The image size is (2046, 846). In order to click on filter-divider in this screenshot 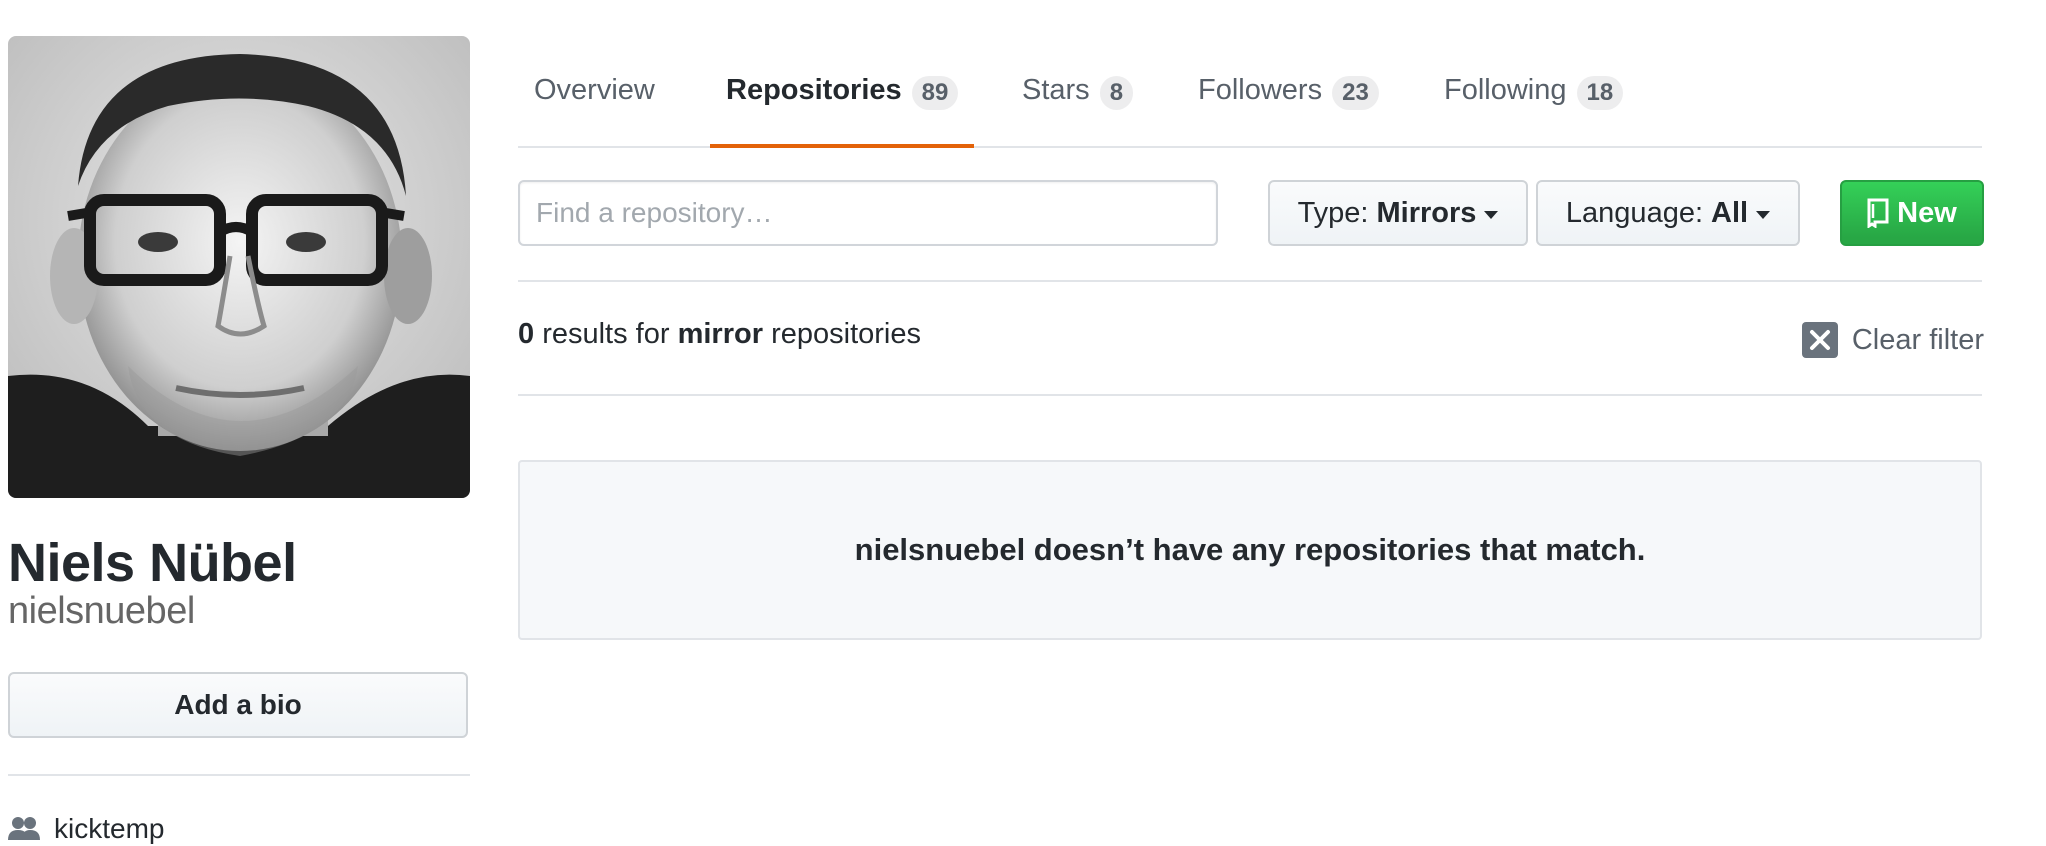, I will do `click(1250, 281)`.